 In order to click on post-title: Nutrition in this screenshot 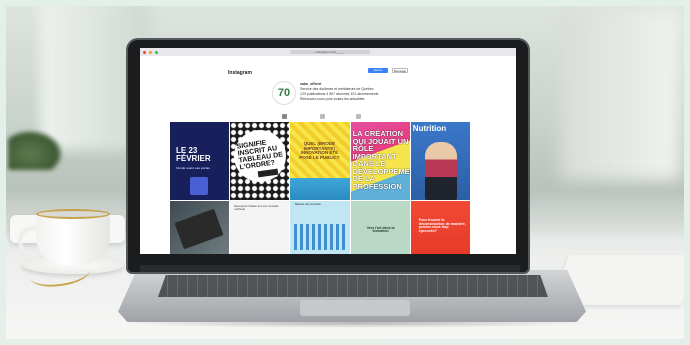, I will do `click(429, 128)`.